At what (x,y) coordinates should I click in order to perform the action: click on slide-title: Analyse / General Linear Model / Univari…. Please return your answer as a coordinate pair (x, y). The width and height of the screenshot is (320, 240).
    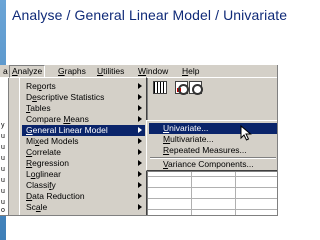
    Looking at the image, I should click on (150, 15).